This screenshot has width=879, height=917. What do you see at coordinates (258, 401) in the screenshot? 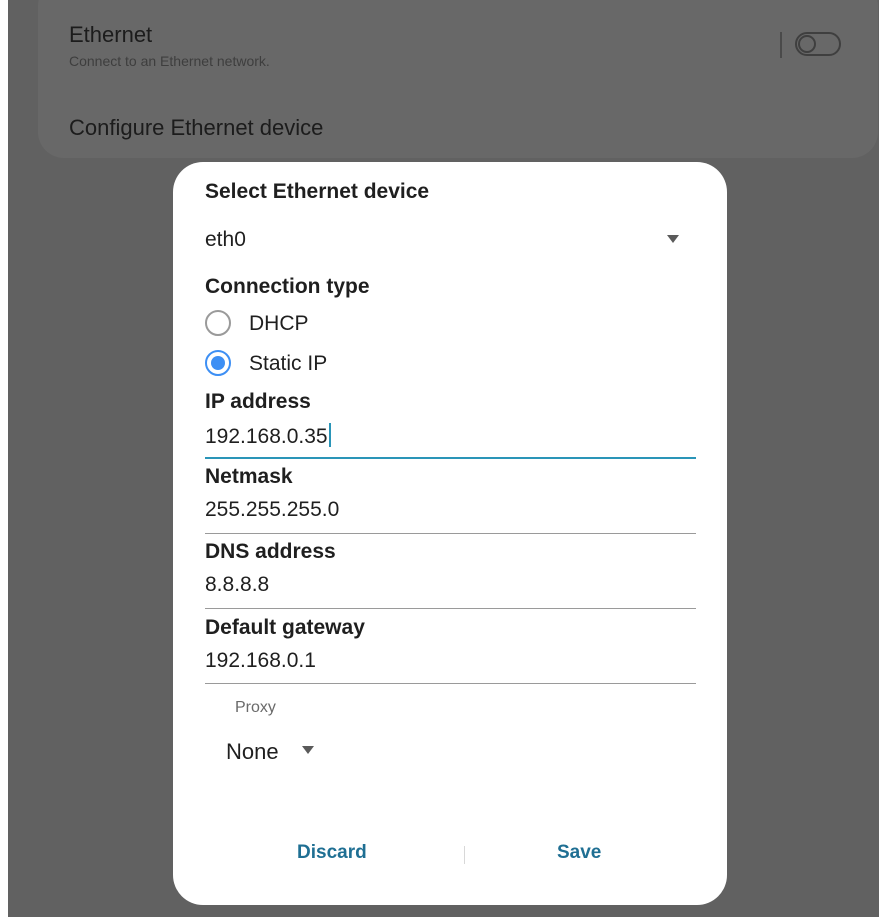
I see `ip-address-label: IP address` at bounding box center [258, 401].